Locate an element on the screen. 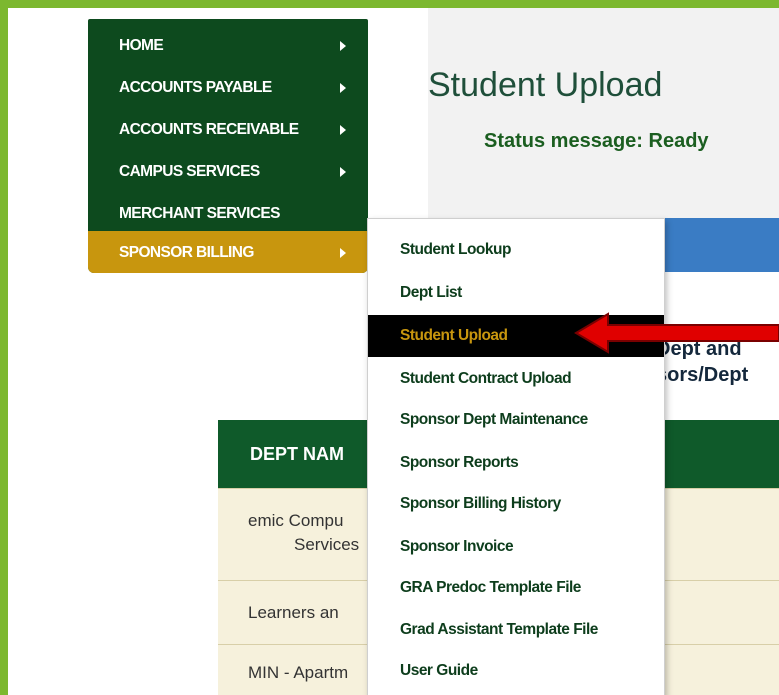  menu-item-accounts-payable: ACCOUNTS PAYABLE is located at coordinates (228, 89).